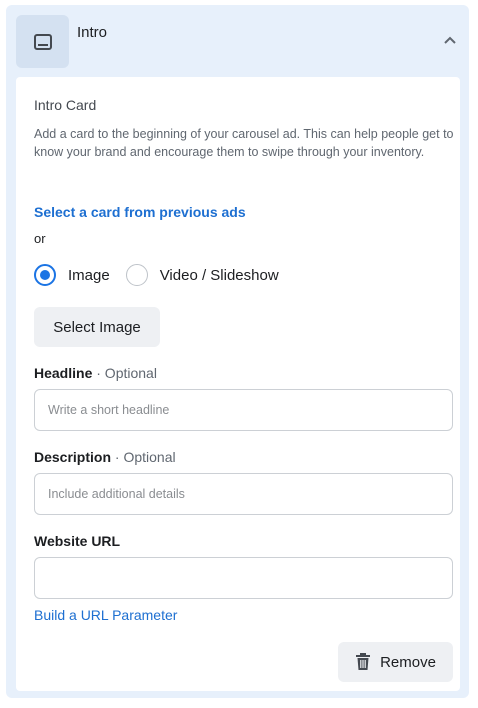 Image resolution: width=478 pixels, height=708 pixels. I want to click on headline-label: Headline · Optional, so click(95, 373).